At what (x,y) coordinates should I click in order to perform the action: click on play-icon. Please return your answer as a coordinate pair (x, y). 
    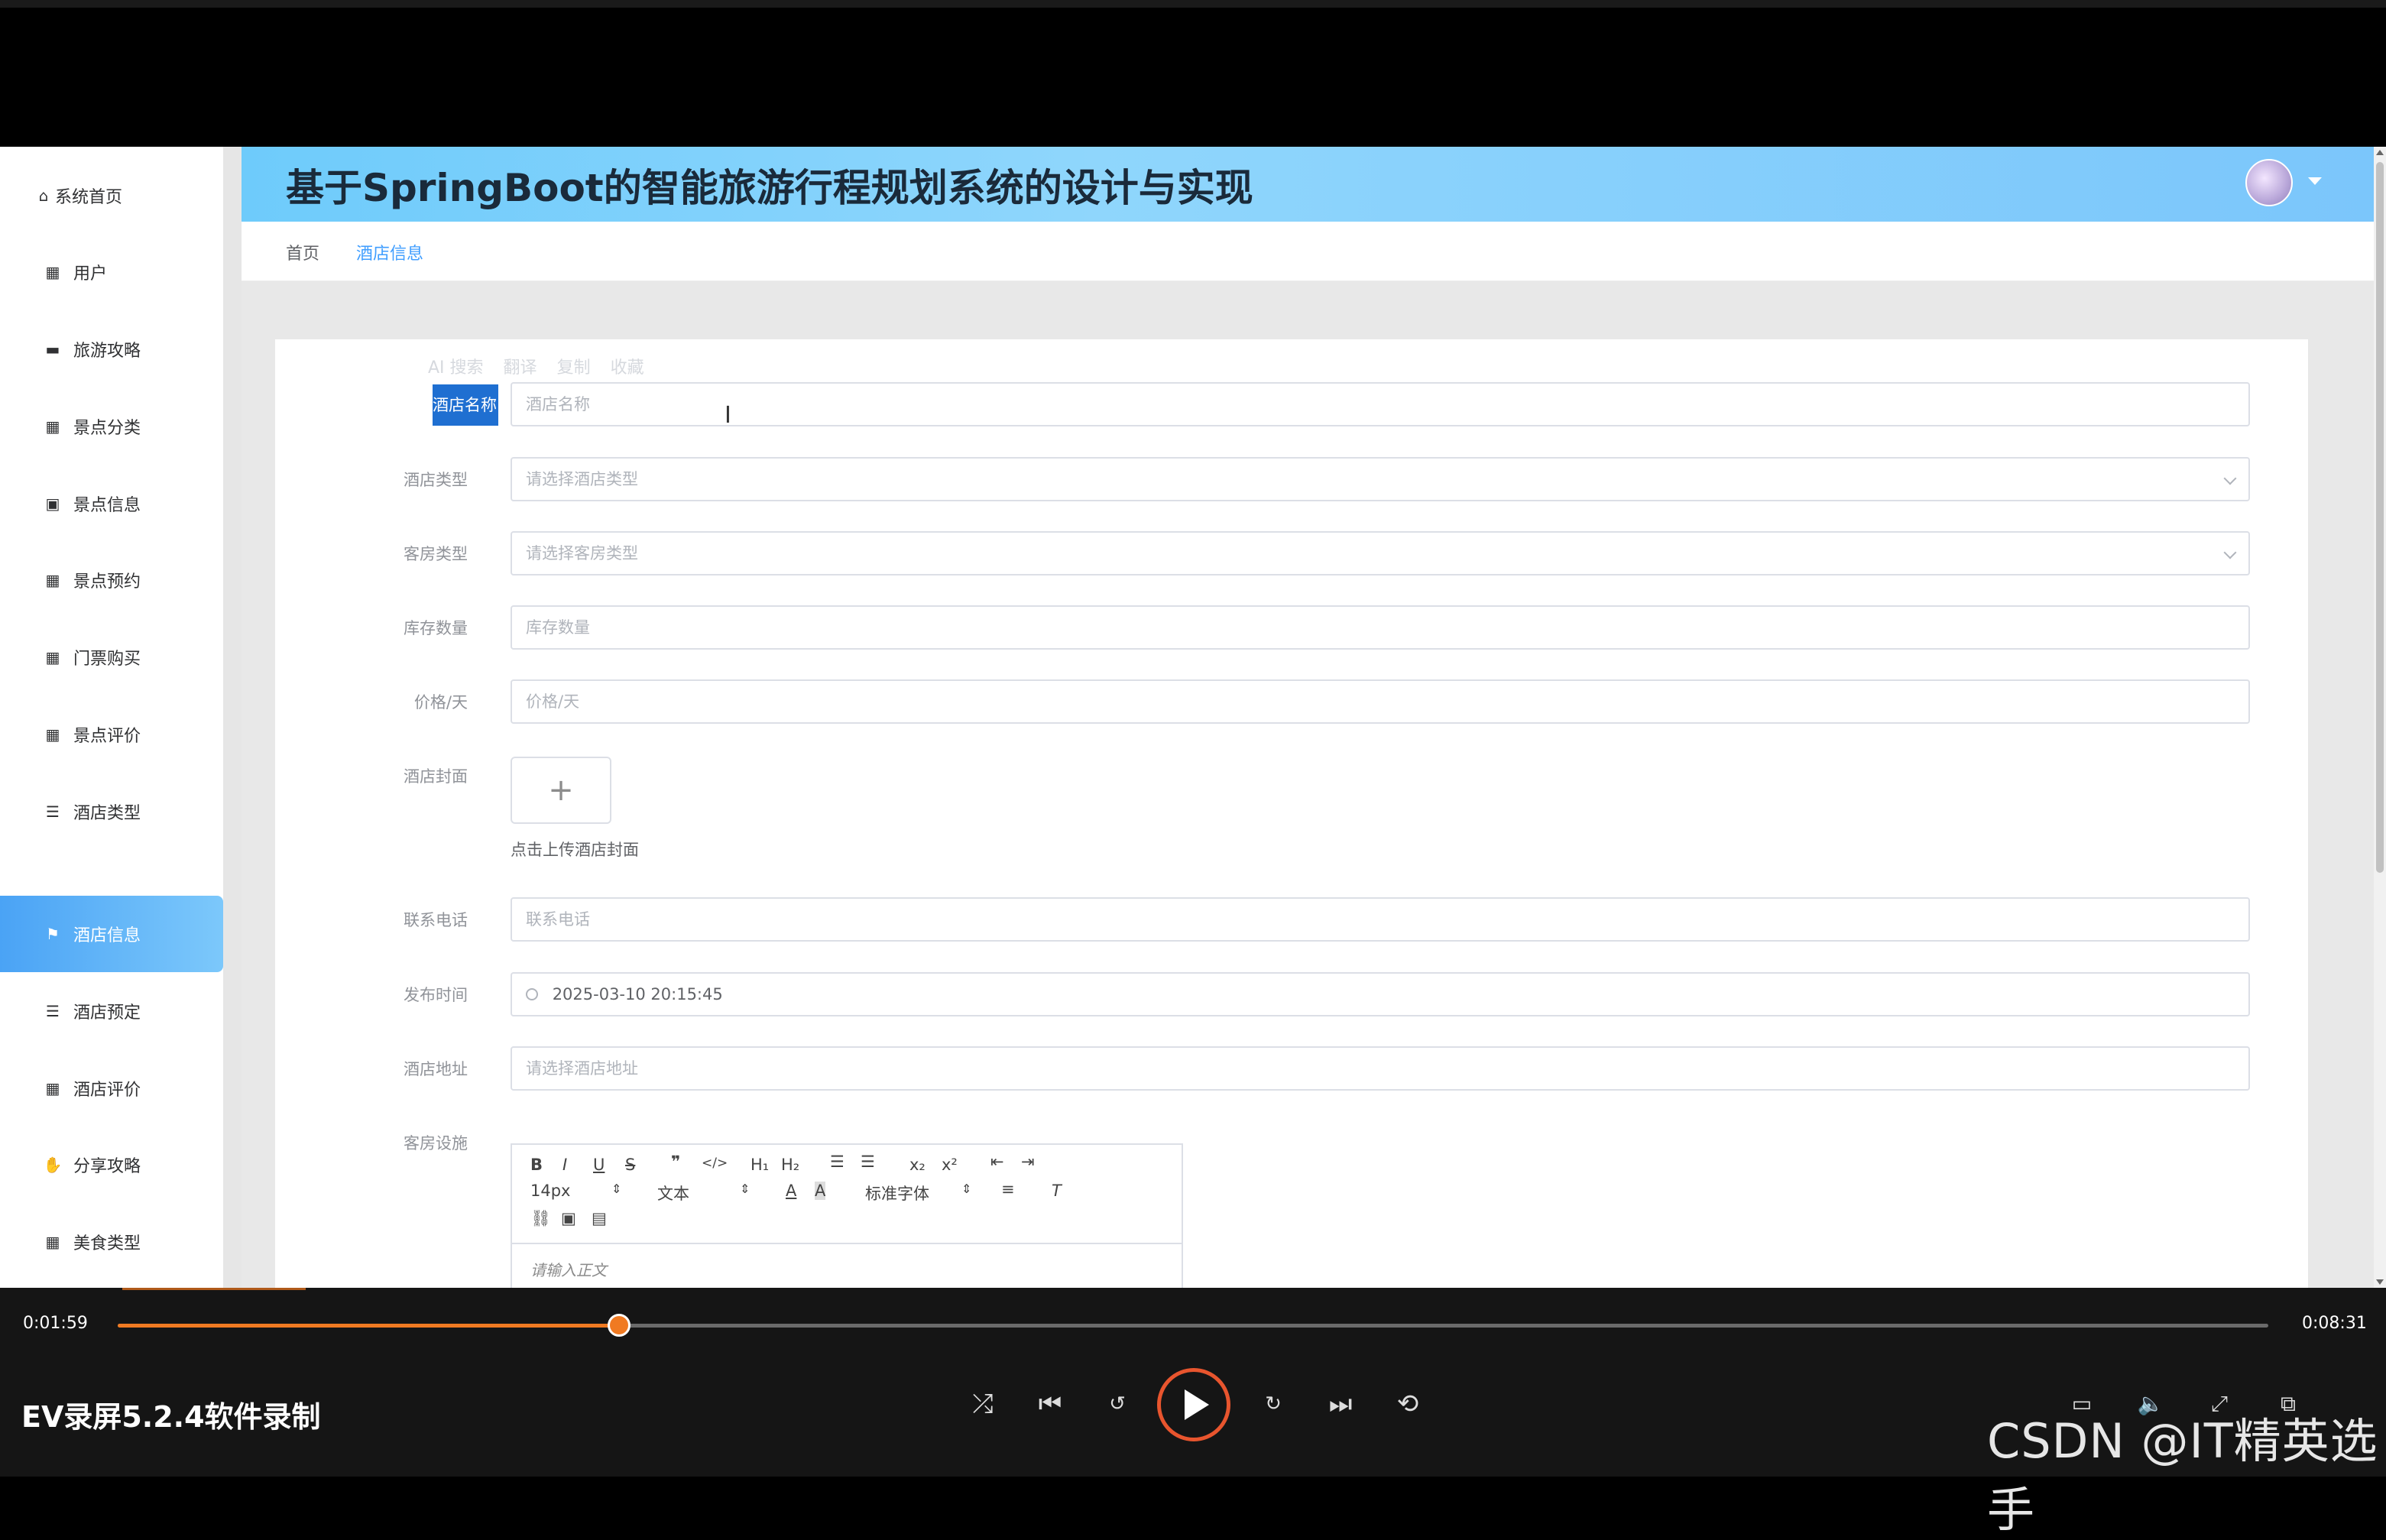
    Looking at the image, I should click on (1197, 1404).